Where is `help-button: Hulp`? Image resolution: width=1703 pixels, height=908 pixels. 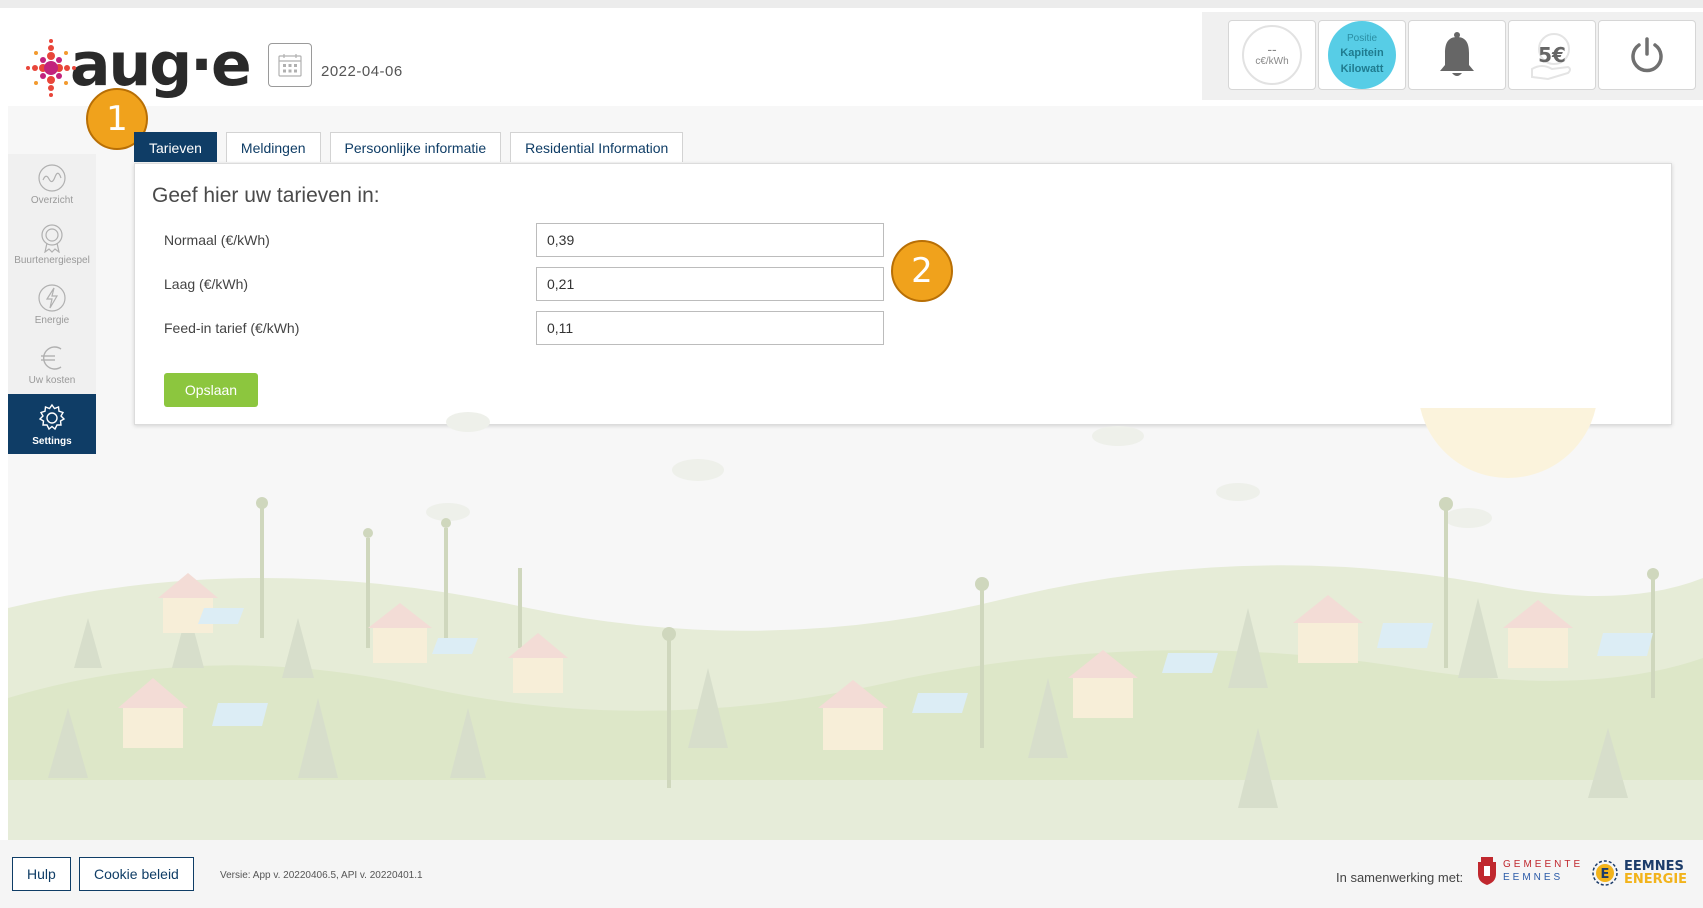 help-button: Hulp is located at coordinates (41, 874).